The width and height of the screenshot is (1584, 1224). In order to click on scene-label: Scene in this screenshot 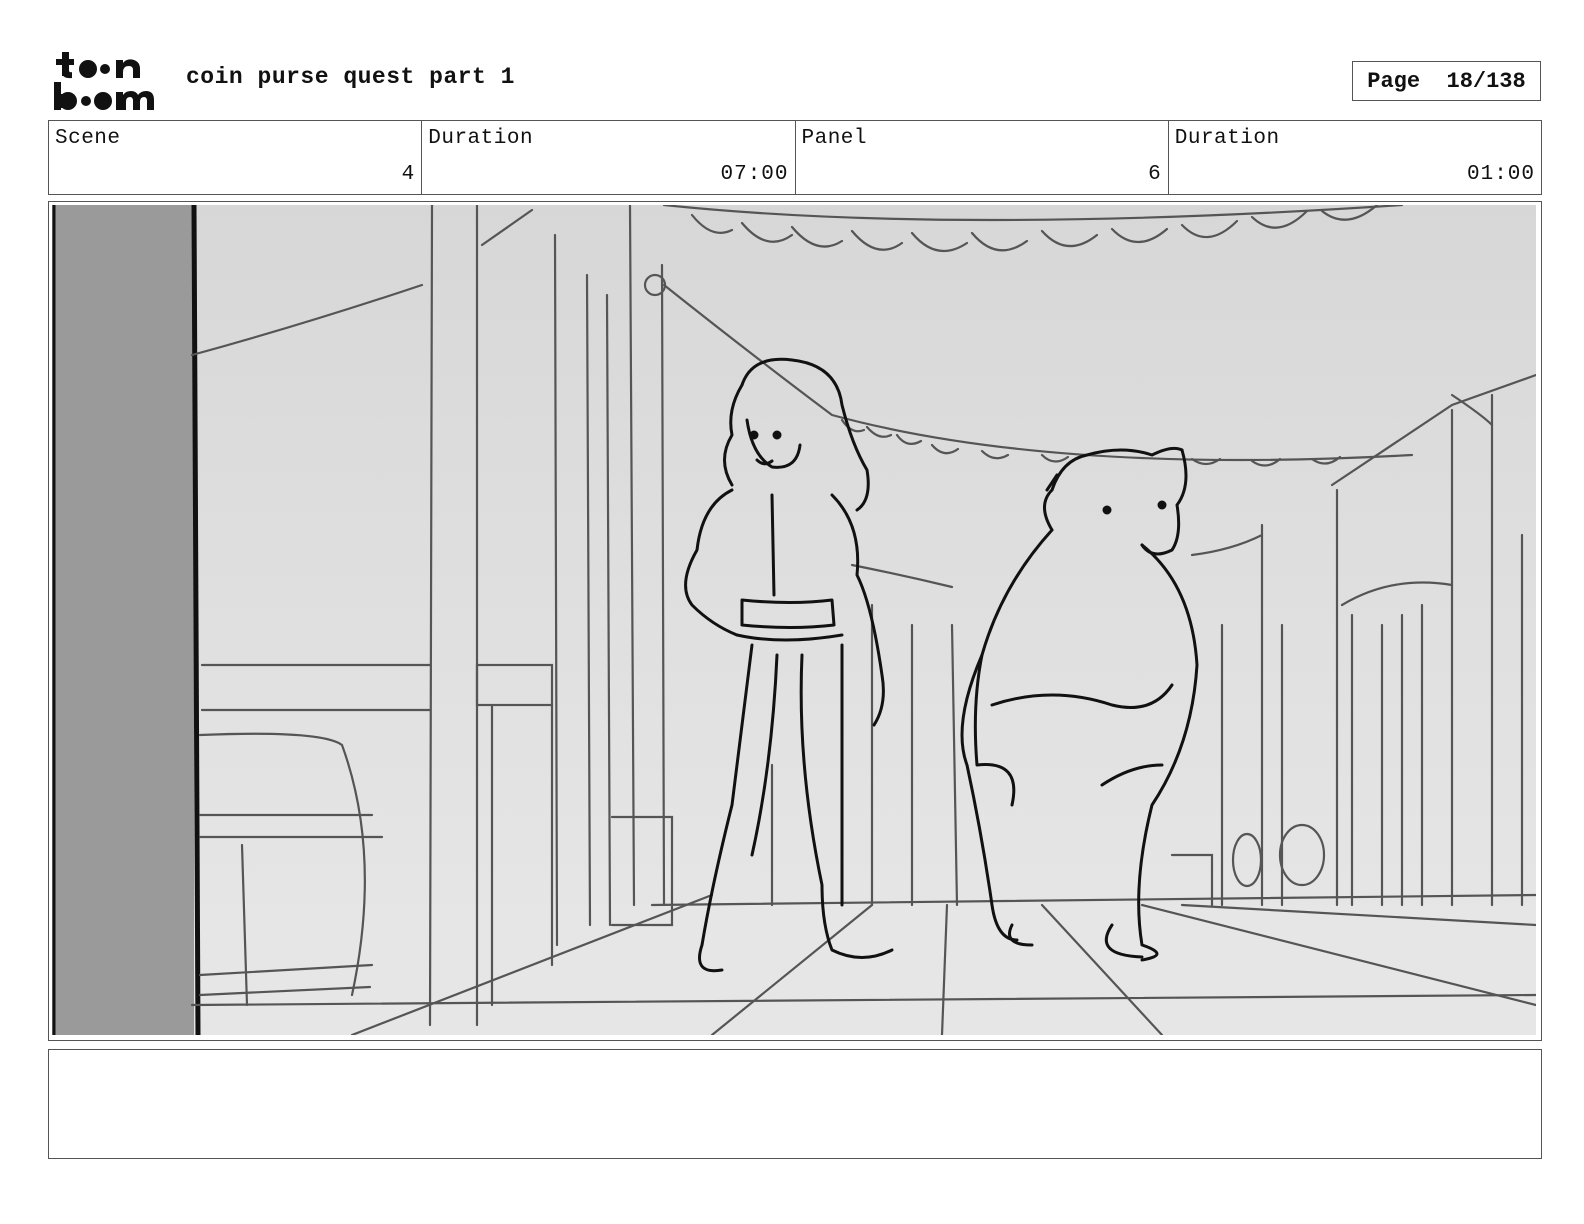, I will do `click(88, 138)`.